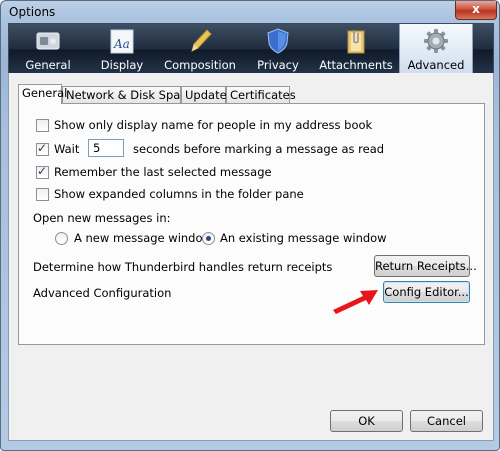 The width and height of the screenshot is (500, 451). What do you see at coordinates (200, 65) in the screenshot?
I see `toolbar-label-composition: Composition` at bounding box center [200, 65].